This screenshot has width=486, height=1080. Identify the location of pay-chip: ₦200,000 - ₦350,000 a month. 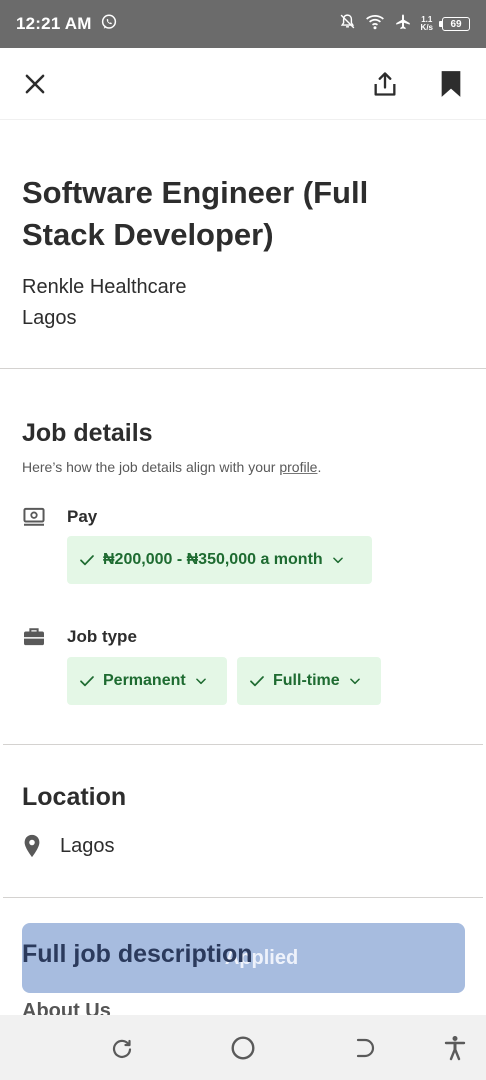
(219, 560).